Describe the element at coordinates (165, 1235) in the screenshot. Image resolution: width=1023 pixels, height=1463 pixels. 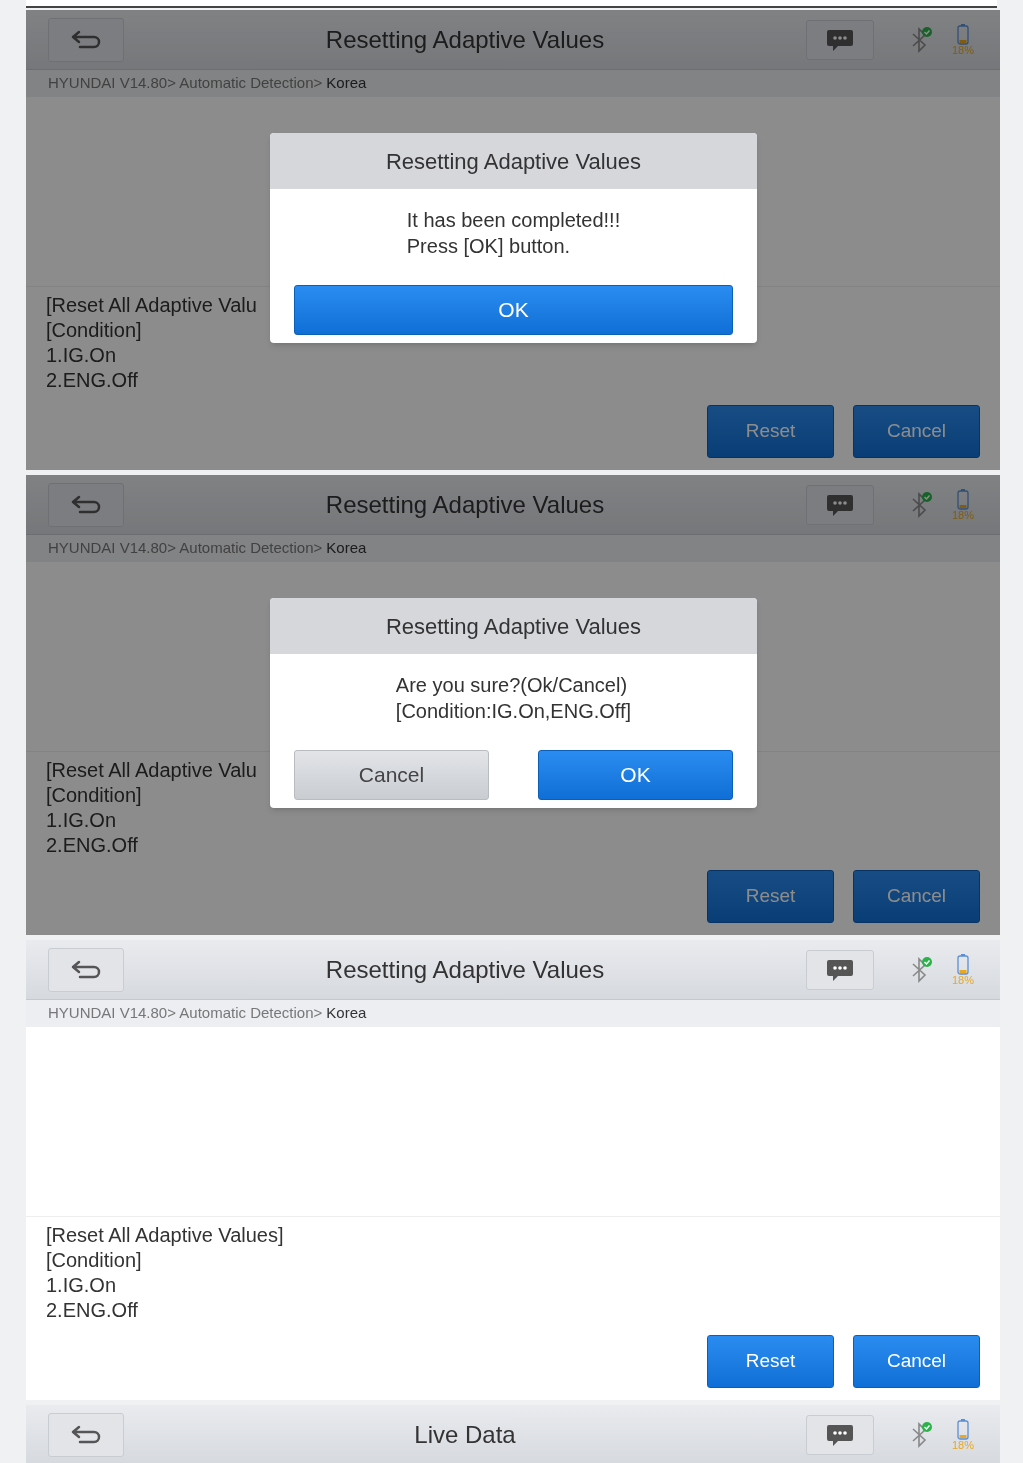
I see `instruction-line: [Reset All Adaptive Values]` at that location.